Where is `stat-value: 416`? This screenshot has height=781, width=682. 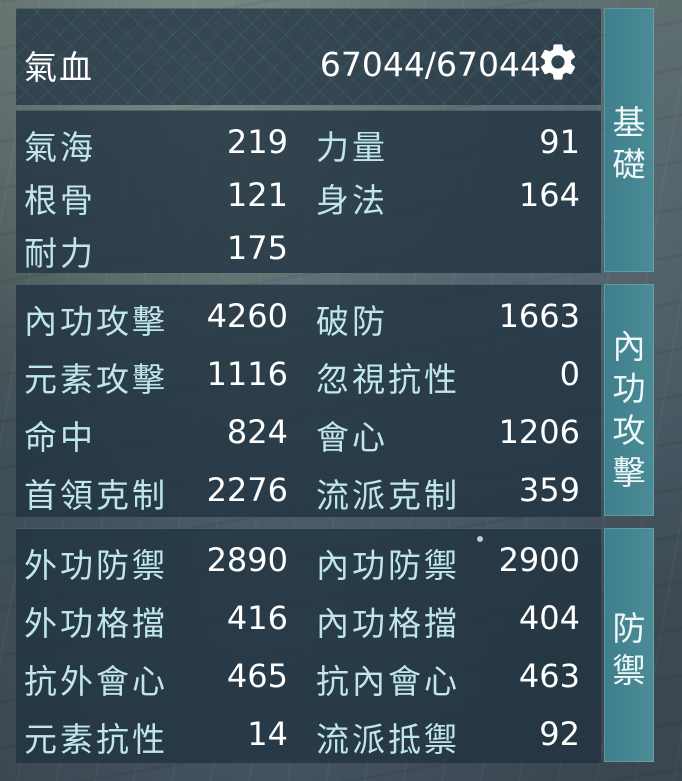
stat-value: 416 is located at coordinates (257, 618).